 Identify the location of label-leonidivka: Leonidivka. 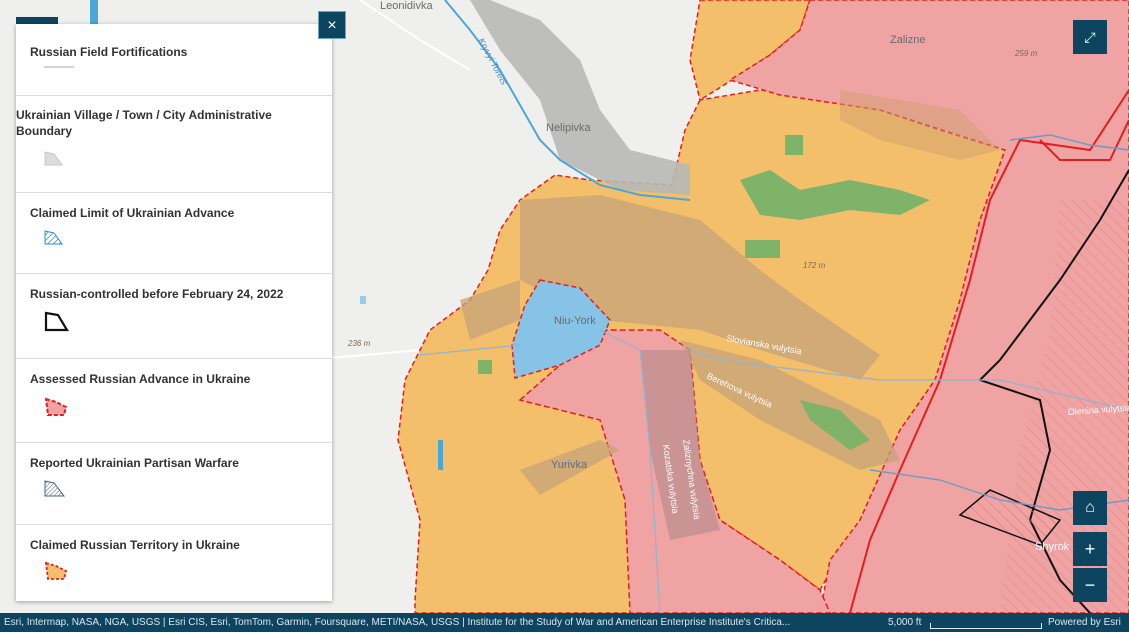
(406, 6).